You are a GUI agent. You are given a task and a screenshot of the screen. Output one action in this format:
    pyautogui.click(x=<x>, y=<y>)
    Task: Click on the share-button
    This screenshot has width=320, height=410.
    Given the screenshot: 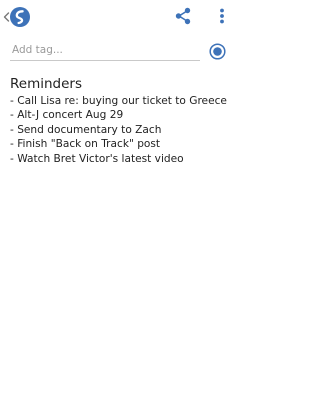 What is the action you would take?
    pyautogui.click(x=183, y=16)
    